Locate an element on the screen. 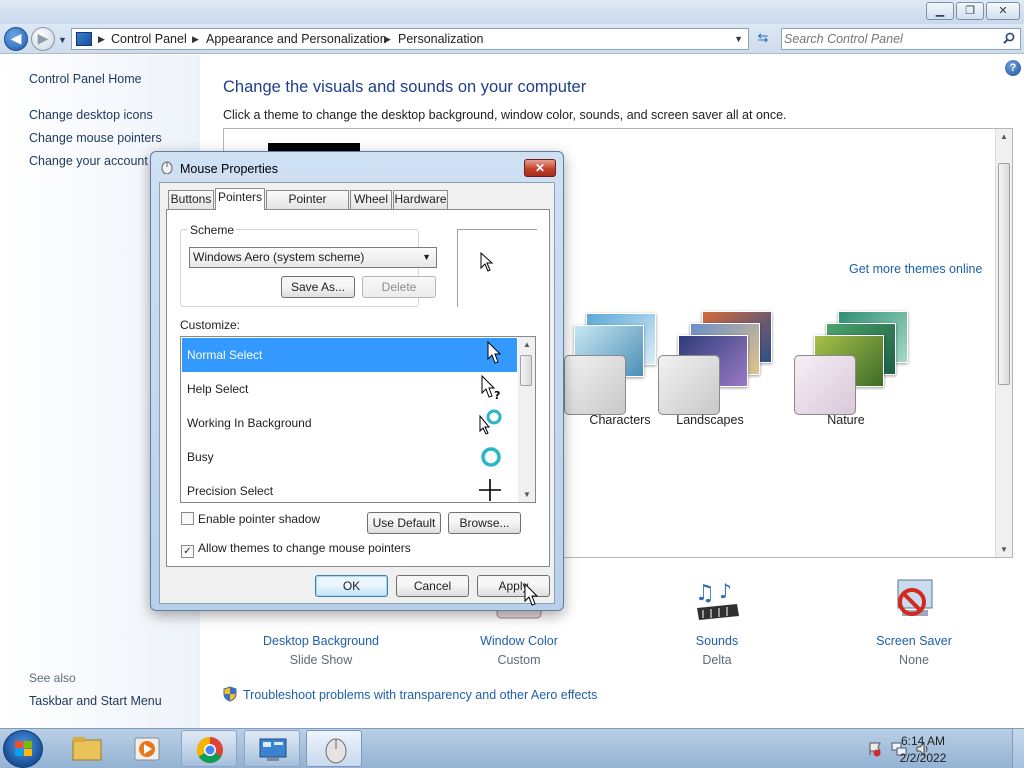 Image resolution: width=1024 pixels, height=768 pixels. close-button: ✕ is located at coordinates (1003, 11).